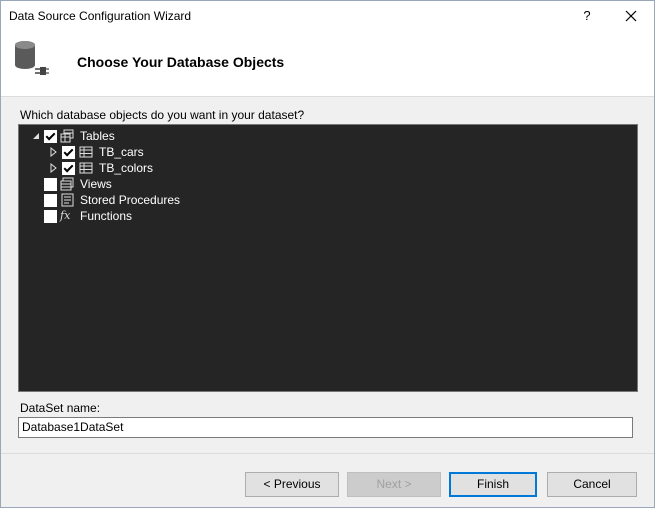 This screenshot has width=655, height=508. Describe the element at coordinates (67, 136) in the screenshot. I see `tables-folder-icon` at that location.